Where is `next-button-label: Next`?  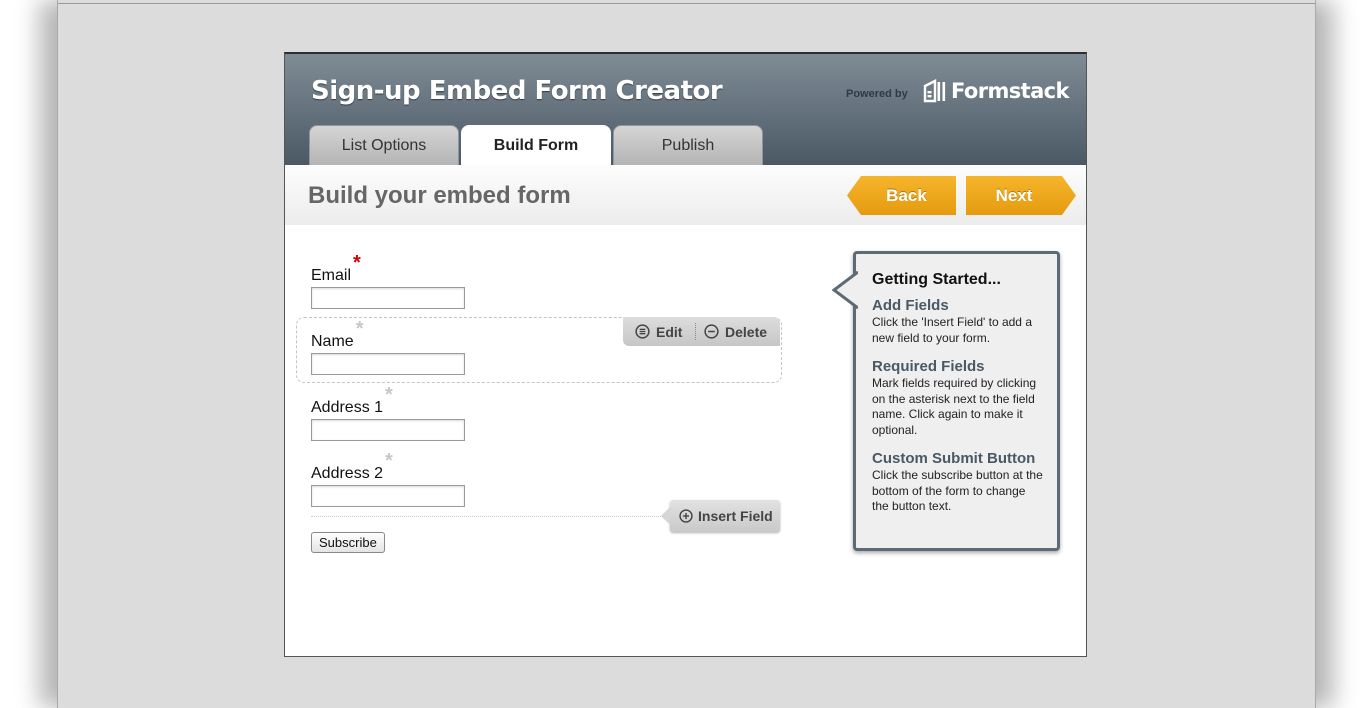
next-button-label: Next is located at coordinates (1014, 195).